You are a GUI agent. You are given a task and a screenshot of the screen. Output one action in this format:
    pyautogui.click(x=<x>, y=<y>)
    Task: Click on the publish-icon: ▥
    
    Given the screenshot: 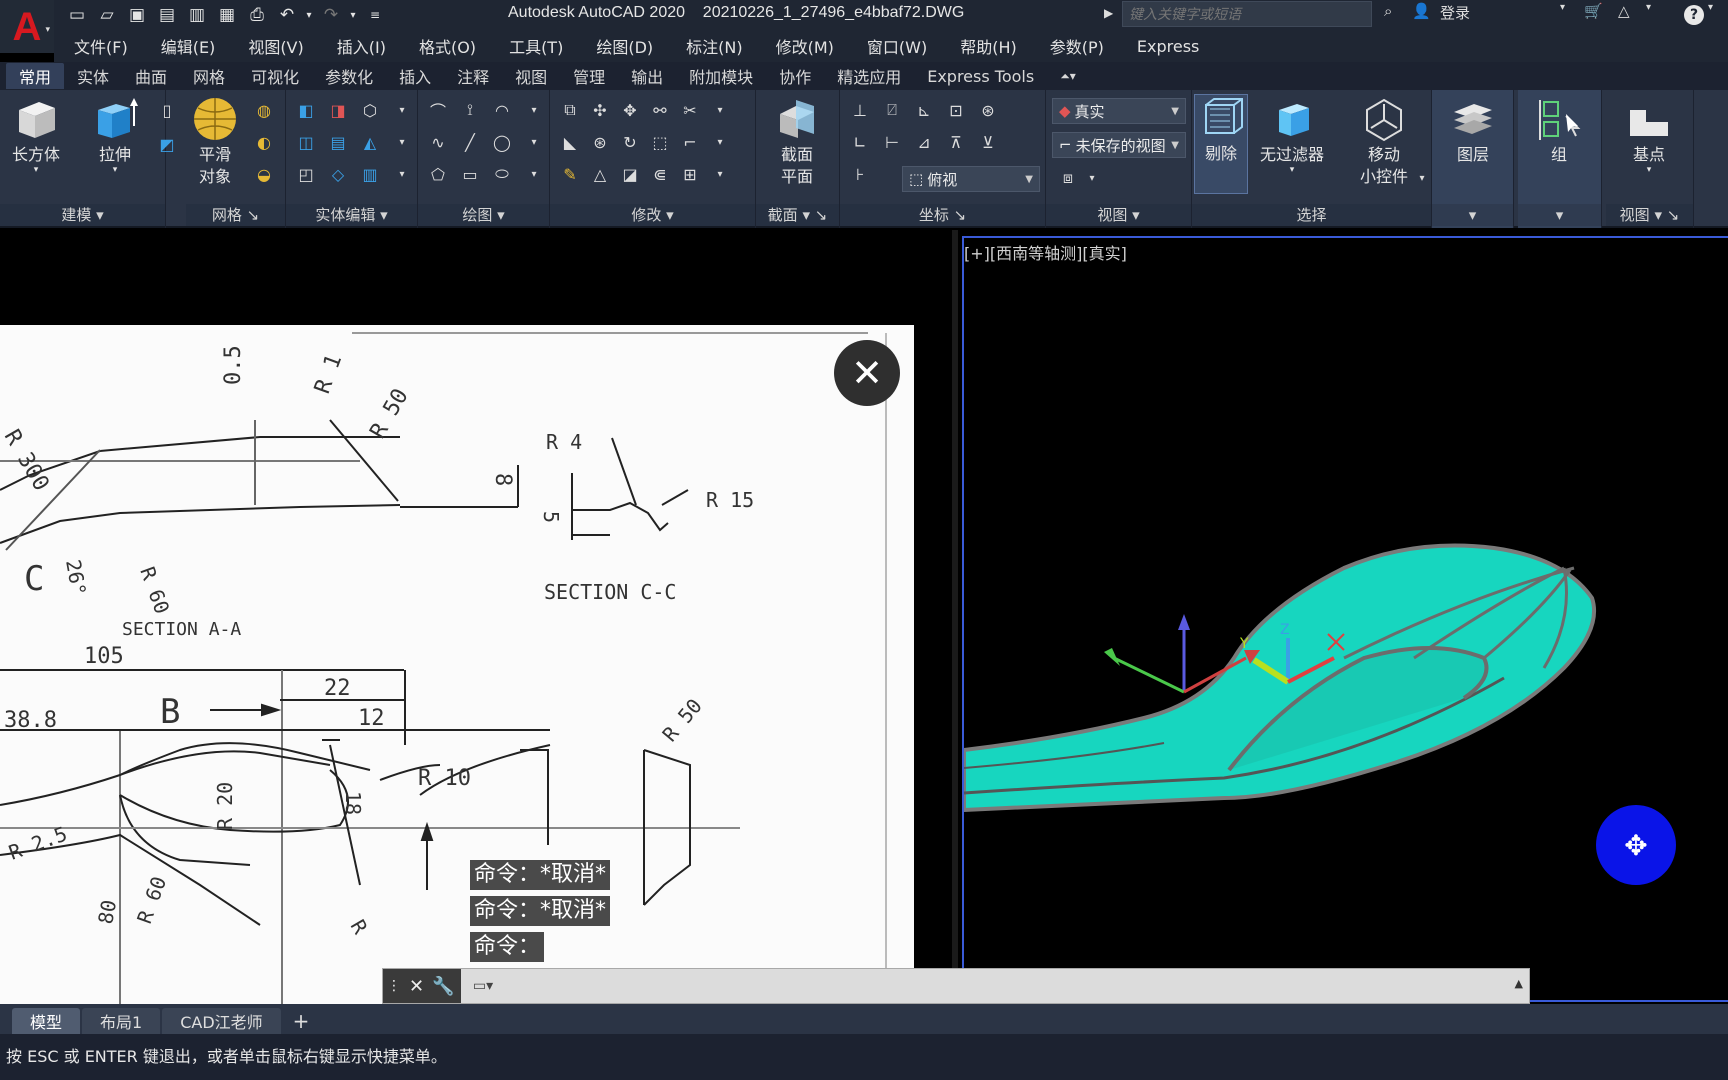 What is the action you would take?
    pyautogui.click(x=197, y=15)
    